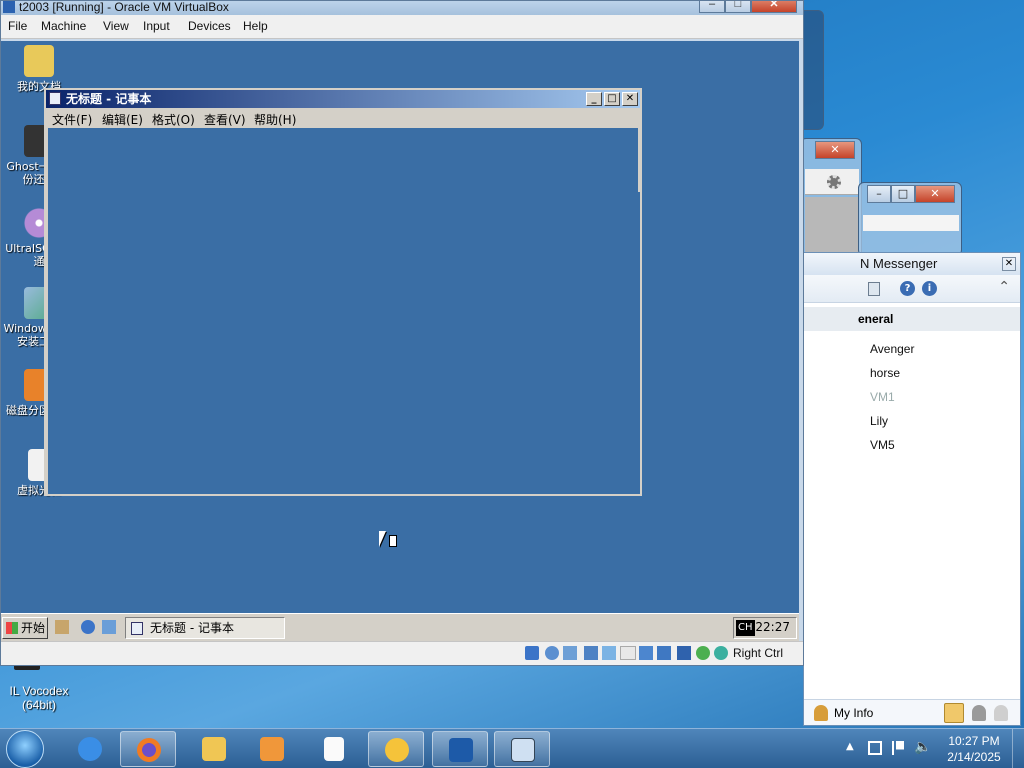 The height and width of the screenshot is (768, 1024). What do you see at coordinates (912, 421) in the screenshot?
I see `contact-item: Lily` at bounding box center [912, 421].